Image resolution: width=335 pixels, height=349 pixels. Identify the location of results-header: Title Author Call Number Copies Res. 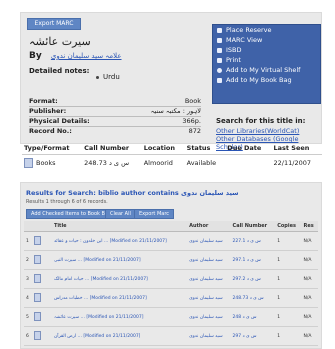
(171, 226).